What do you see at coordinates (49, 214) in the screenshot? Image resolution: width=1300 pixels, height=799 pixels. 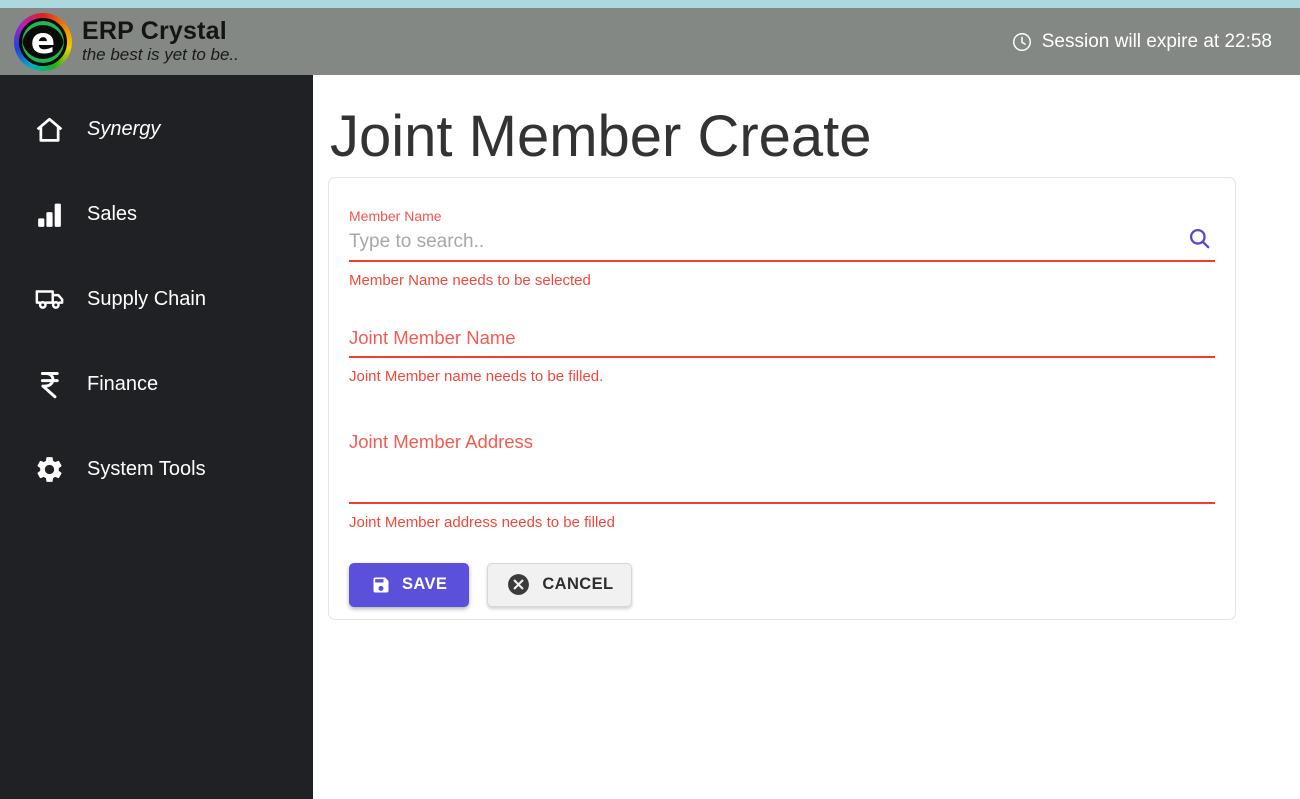 I see `bar-chart-icon` at bounding box center [49, 214].